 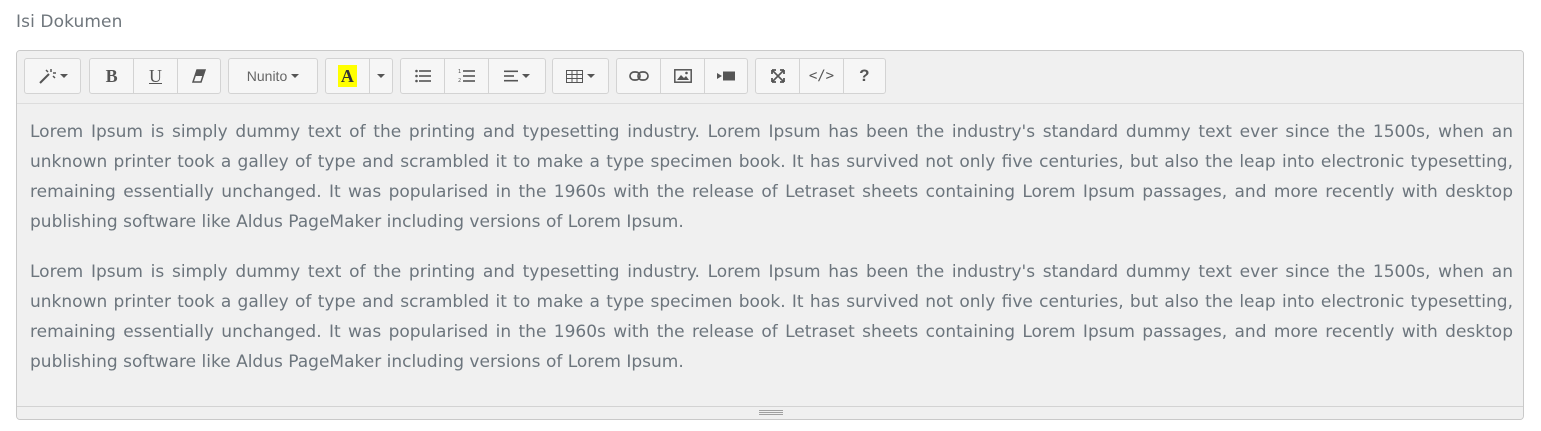 I want to click on editor-resize-handle, so click(x=770, y=412).